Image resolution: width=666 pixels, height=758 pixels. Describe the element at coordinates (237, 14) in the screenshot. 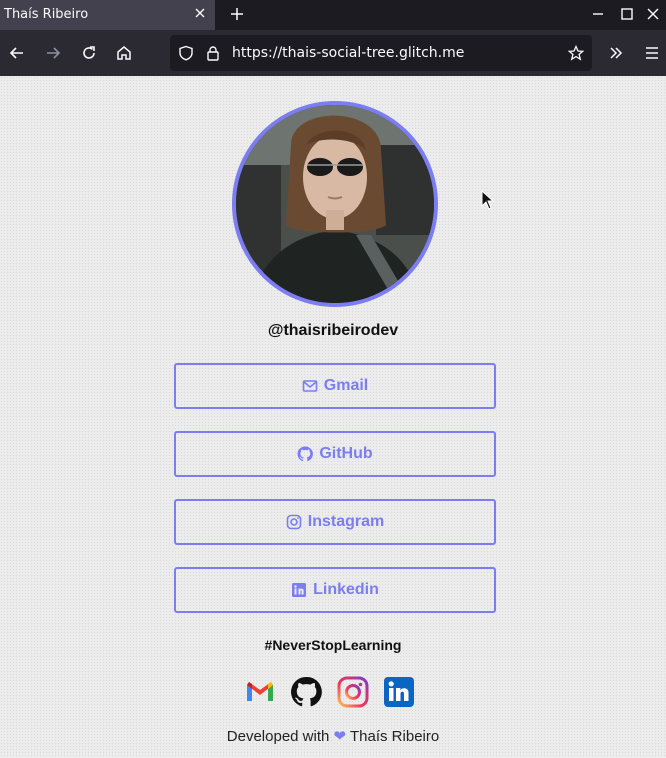

I see `new-tab-icon` at that location.